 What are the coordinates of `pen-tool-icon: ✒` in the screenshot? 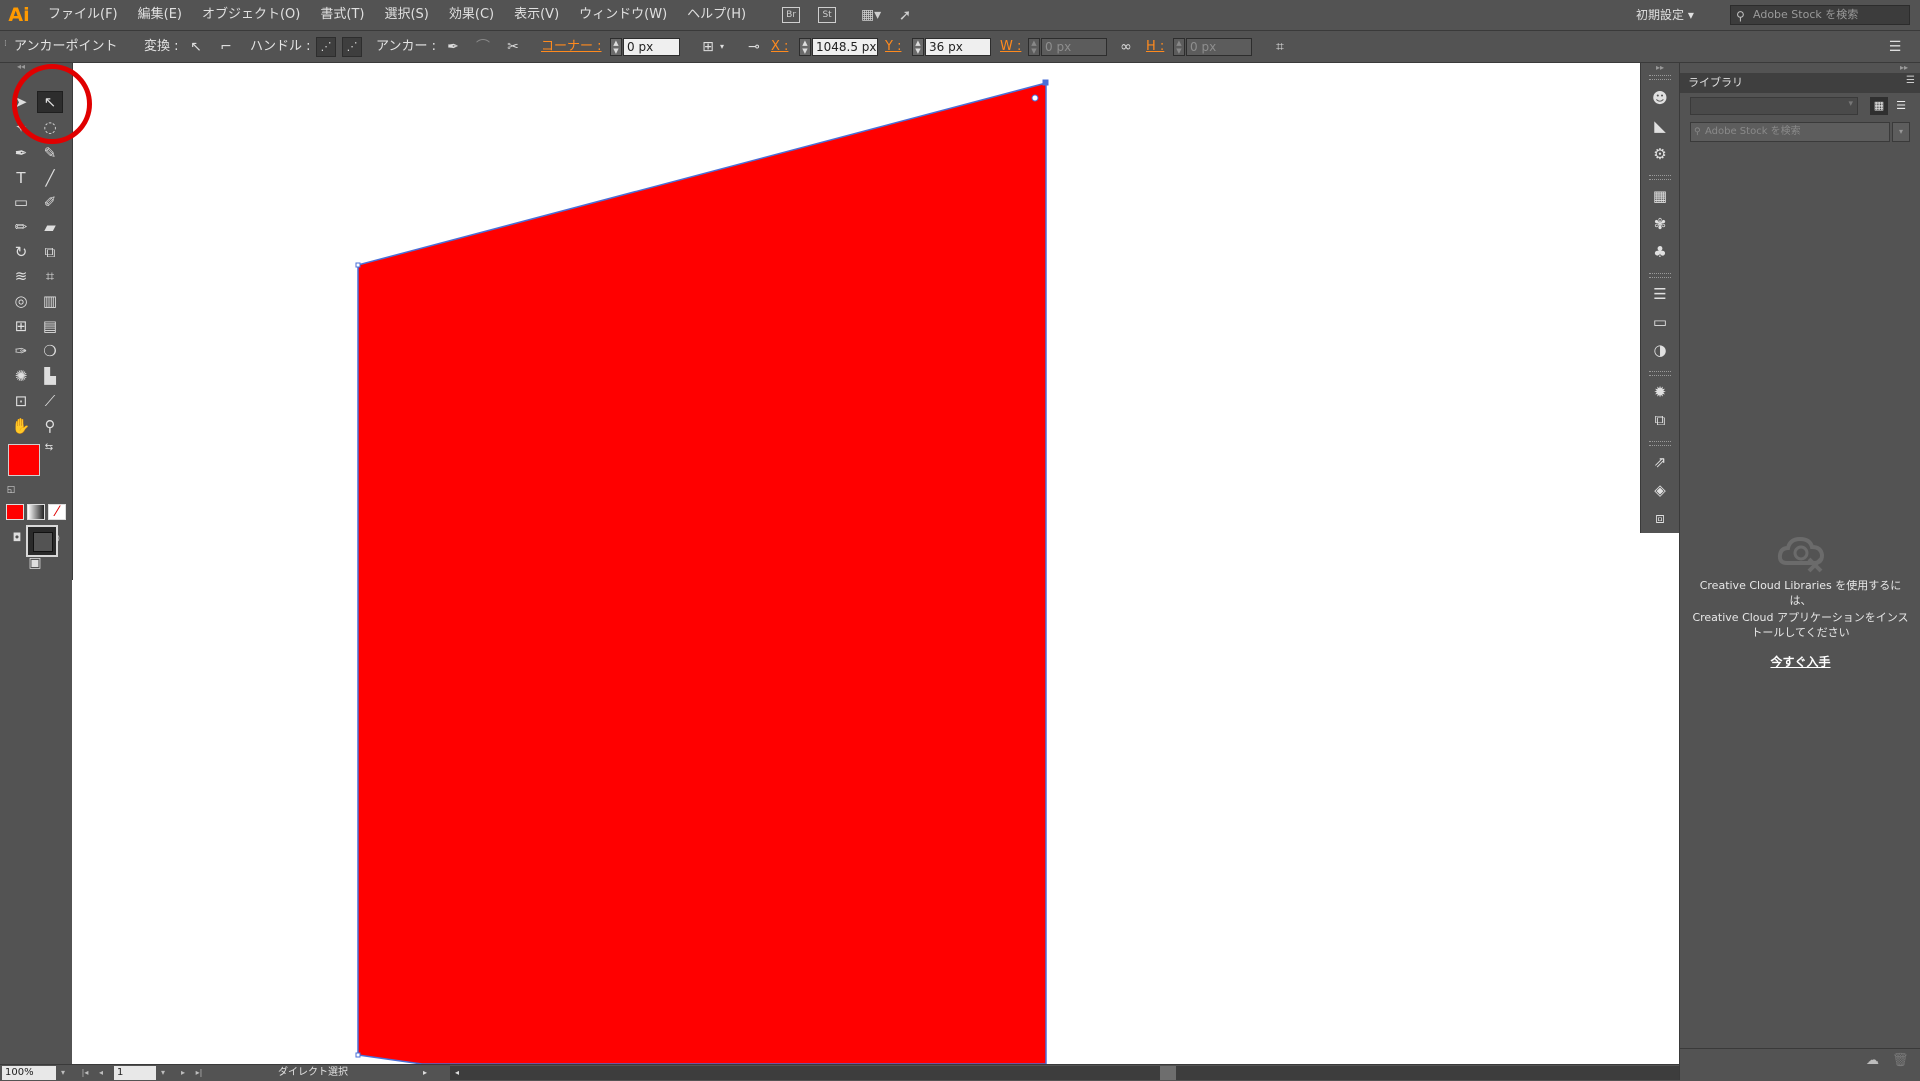 It's located at (21, 153).